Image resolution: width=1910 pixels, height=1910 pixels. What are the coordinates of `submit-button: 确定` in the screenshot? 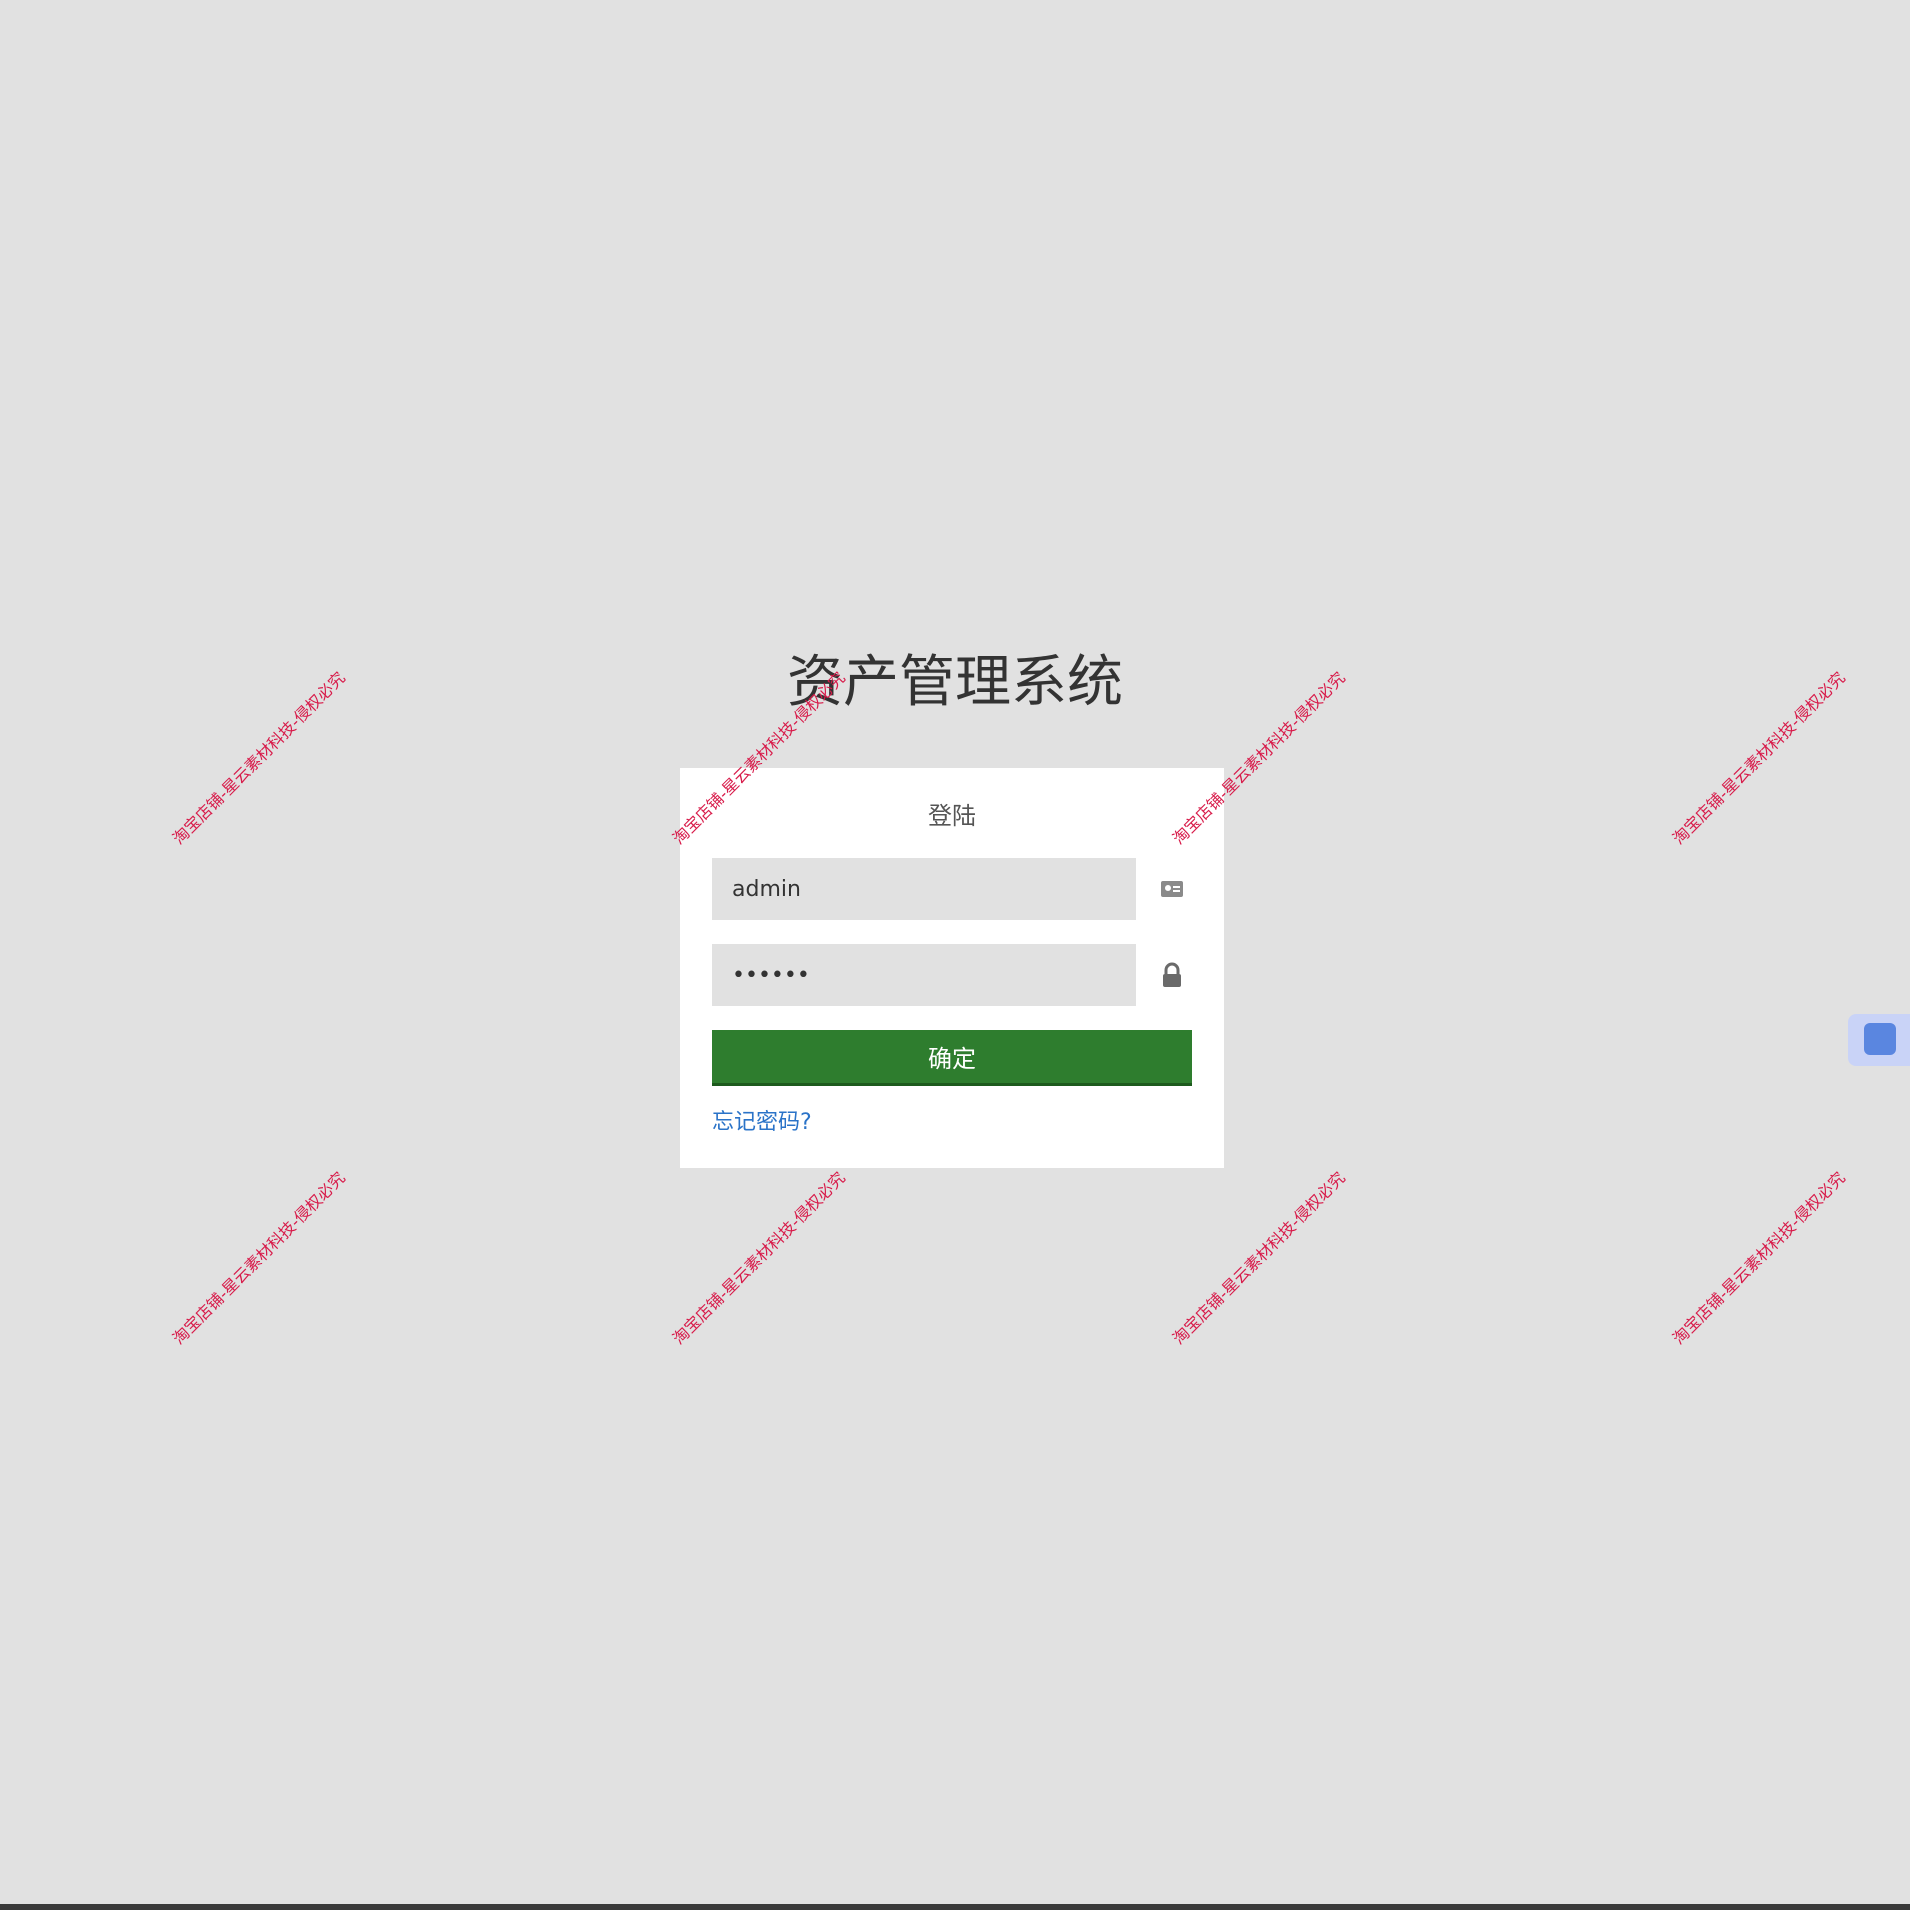 It's located at (952, 1058).